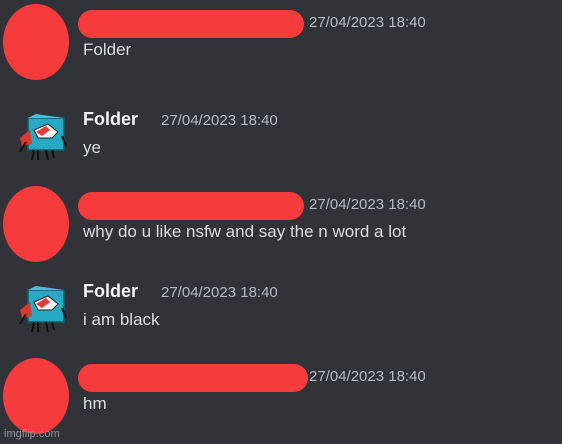  What do you see at coordinates (92, 147) in the screenshot?
I see `message-text: ye` at bounding box center [92, 147].